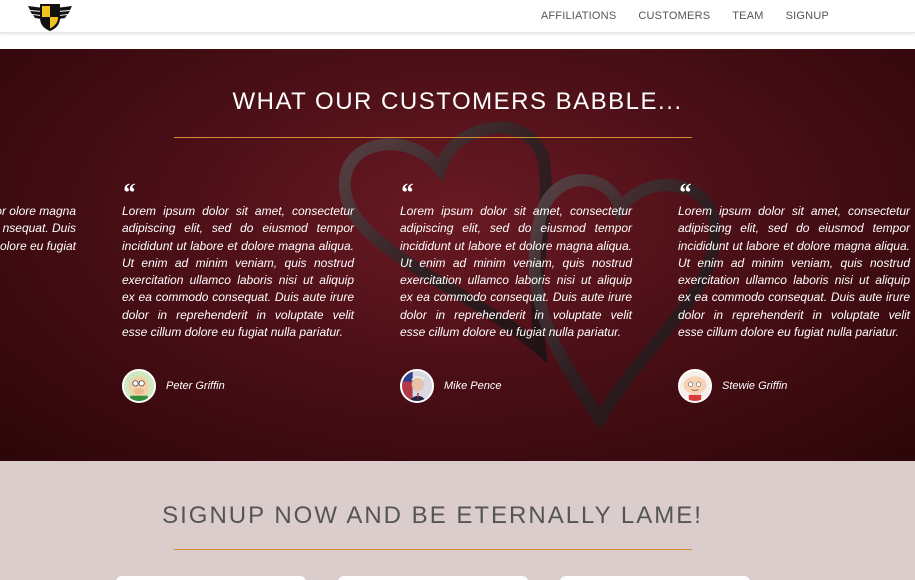  I want to click on stewie-griffin-avatar-icon, so click(695, 386).